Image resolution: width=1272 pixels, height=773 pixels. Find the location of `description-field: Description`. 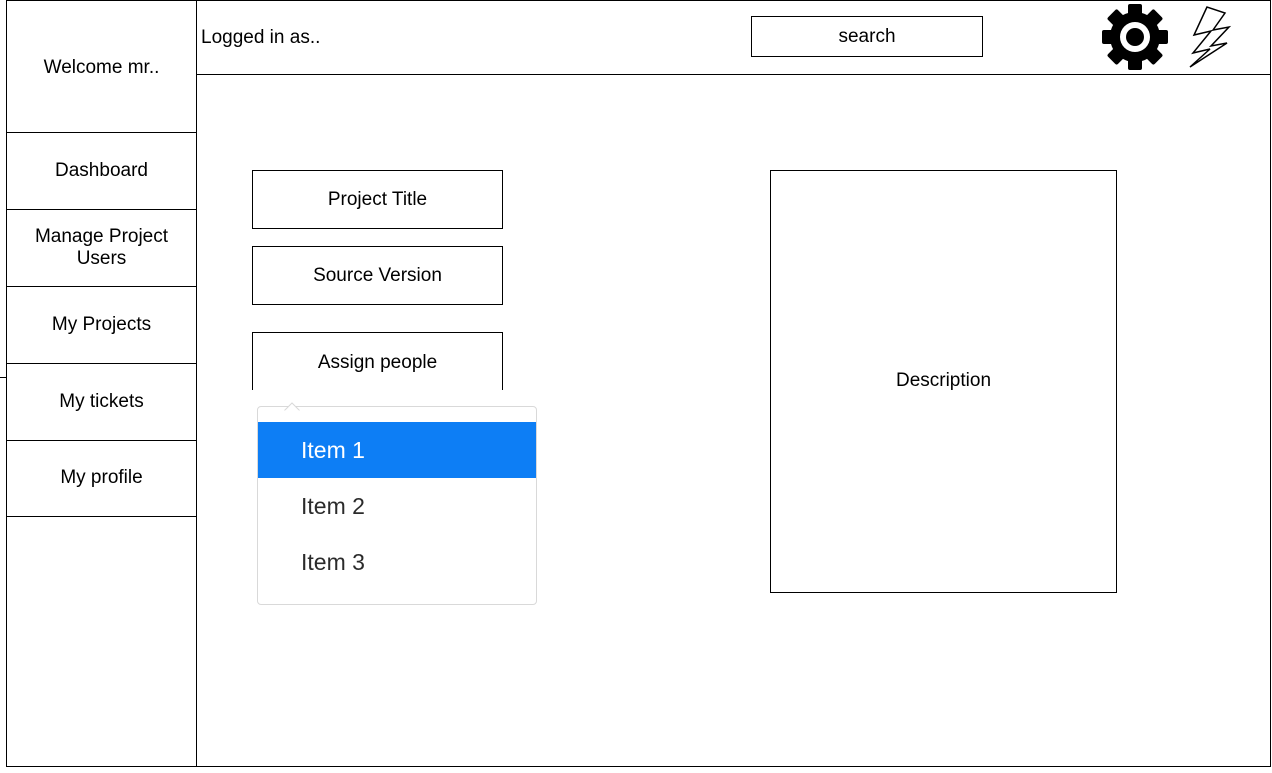

description-field: Description is located at coordinates (943, 381).